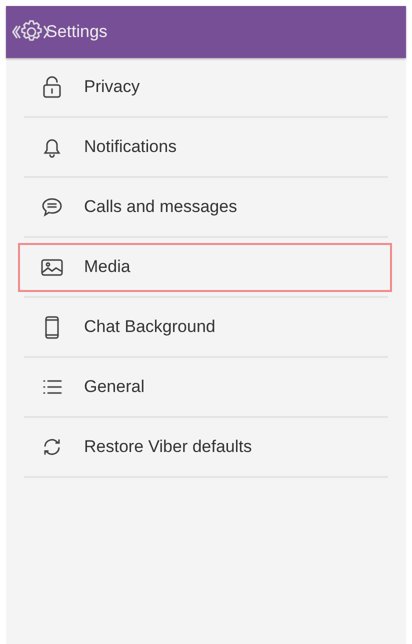  I want to click on settings-item: Calls and messages, so click(205, 207).